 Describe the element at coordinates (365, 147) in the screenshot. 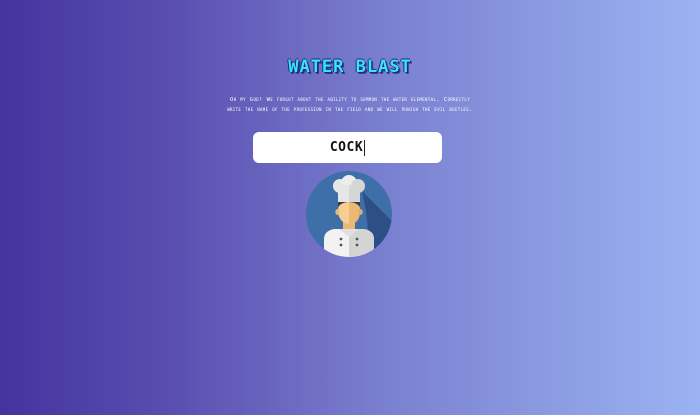

I see `text-caret` at that location.